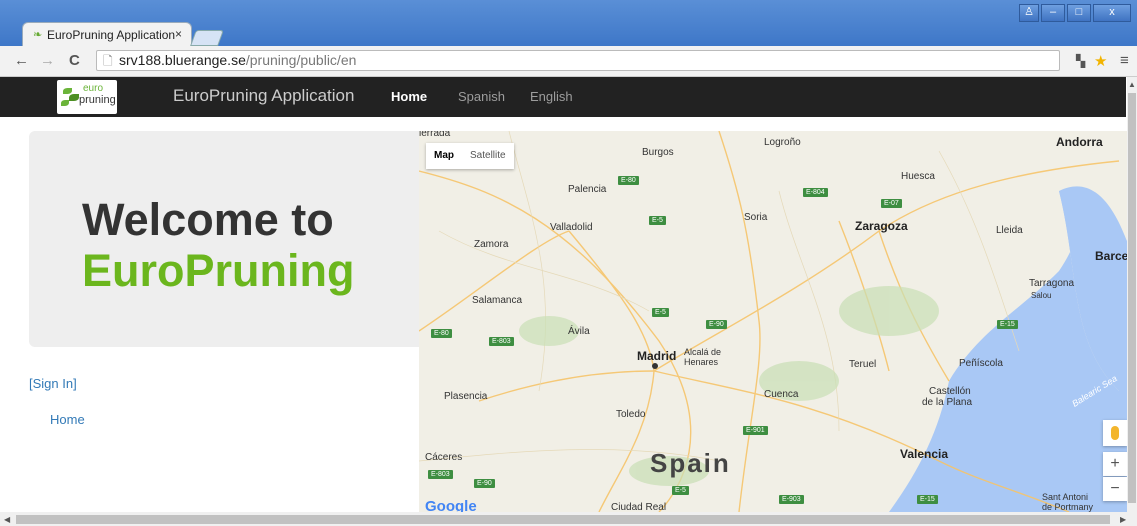 The image size is (1137, 526). Describe the element at coordinates (781, 394) in the screenshot. I see `map-label: Cuenca` at that location.